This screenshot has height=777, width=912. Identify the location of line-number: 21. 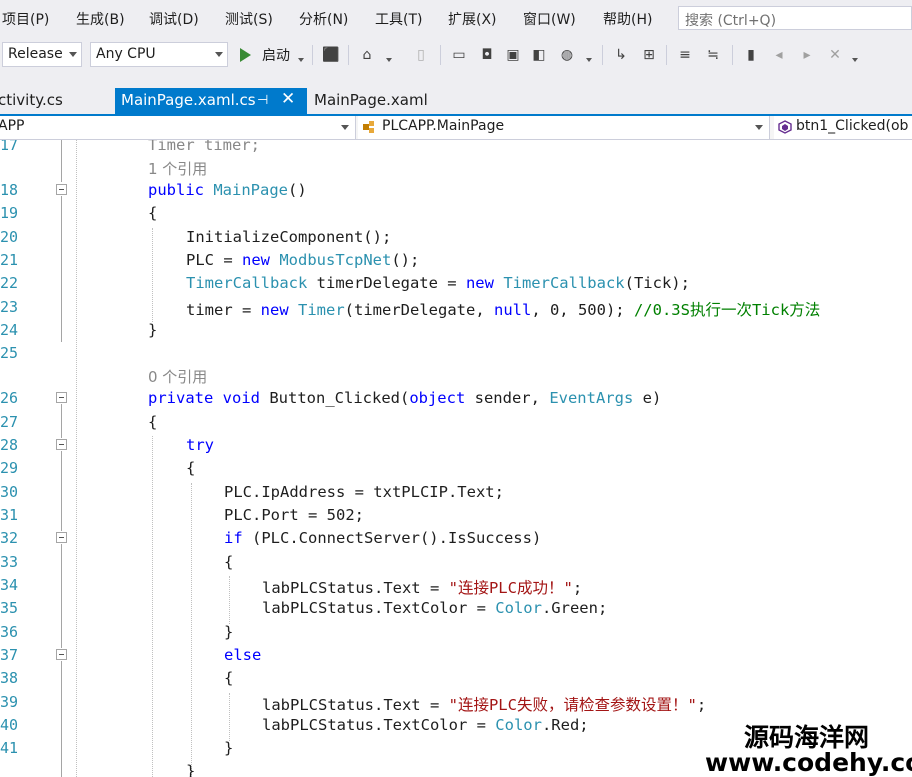
(9, 260).